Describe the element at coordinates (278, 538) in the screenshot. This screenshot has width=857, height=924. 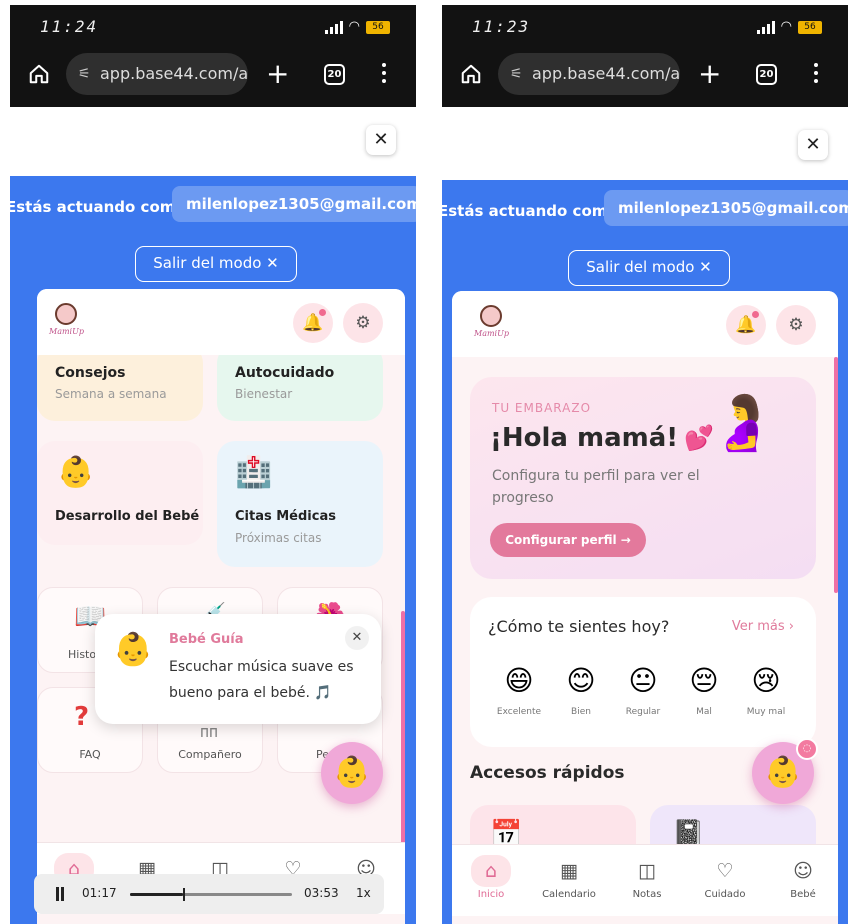
I see `card-subtitle: Próximas citas` at that location.